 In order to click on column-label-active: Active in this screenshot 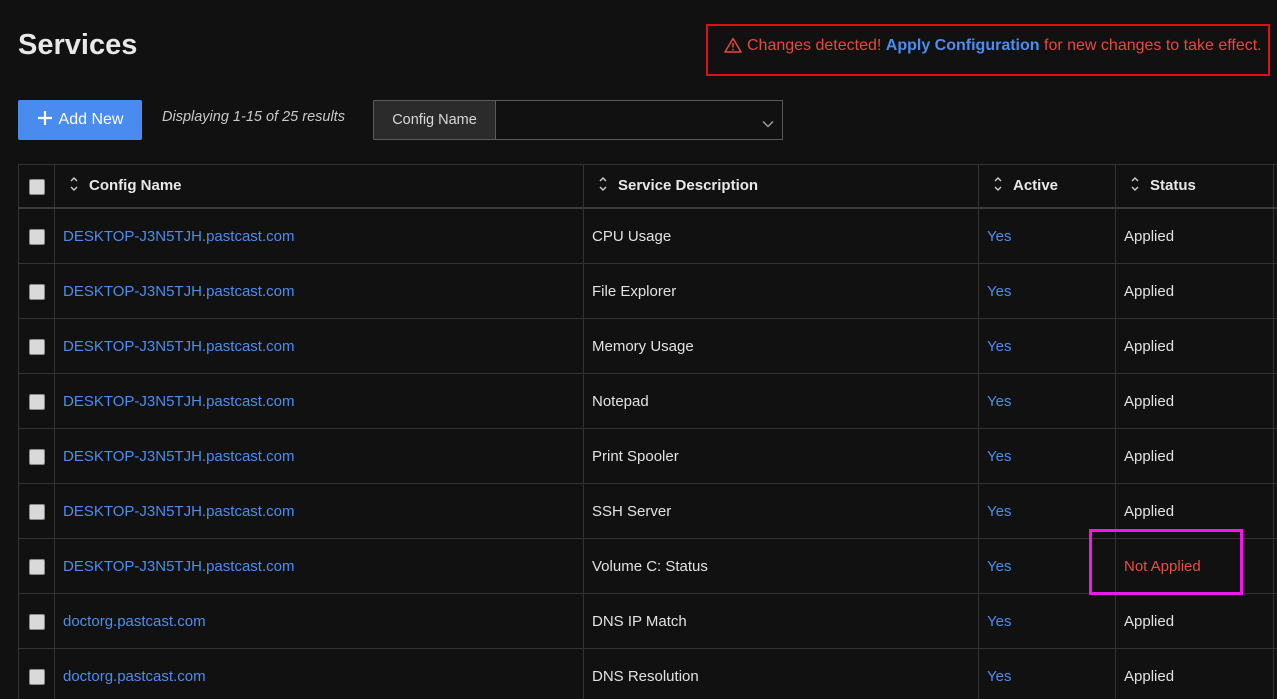, I will do `click(1036, 185)`.